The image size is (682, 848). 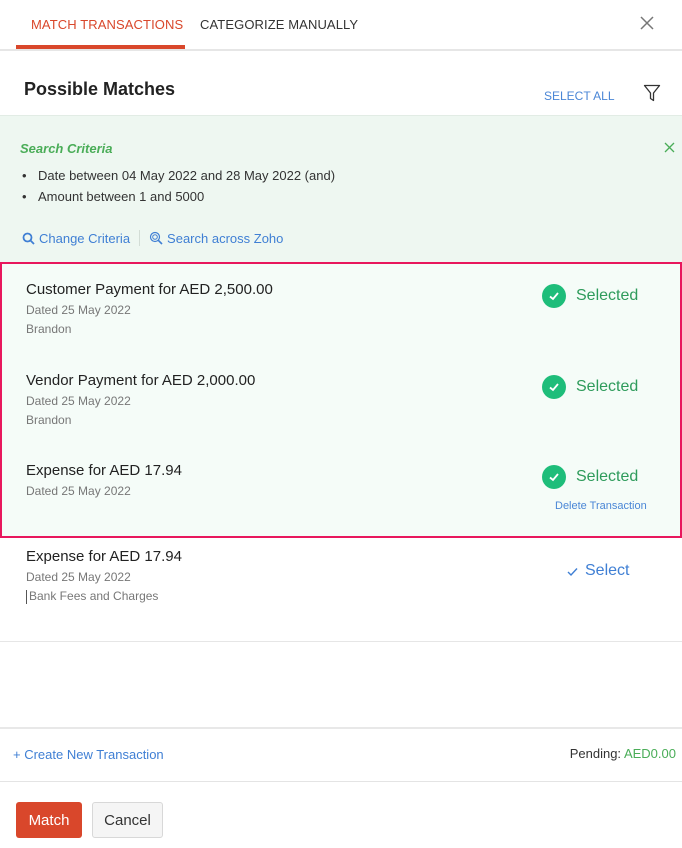 I want to click on close-criteria-icon, so click(x=669, y=147).